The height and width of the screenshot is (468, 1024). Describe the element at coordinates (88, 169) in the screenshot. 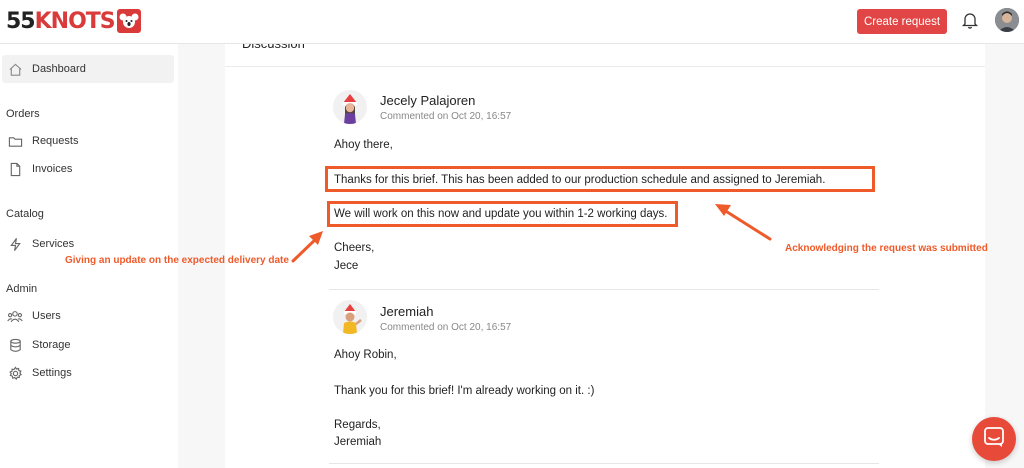

I see `sidebar-item-invoices: Invoices` at that location.